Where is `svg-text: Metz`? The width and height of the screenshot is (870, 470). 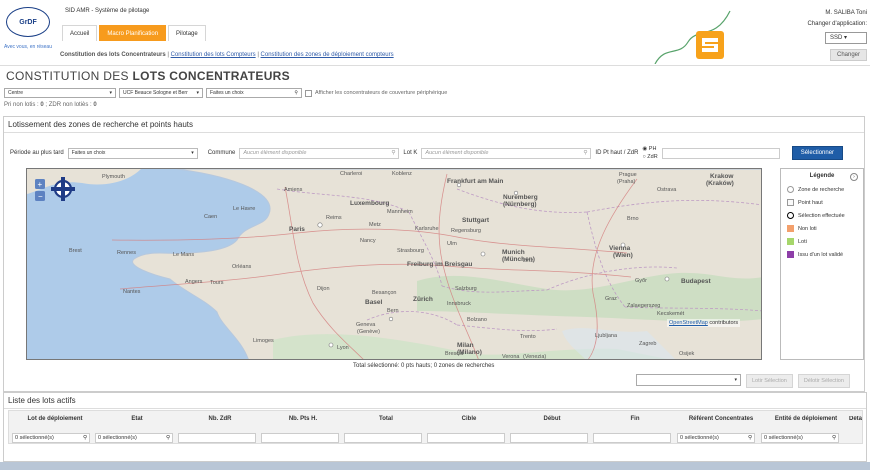 svg-text: Metz is located at coordinates (375, 225).